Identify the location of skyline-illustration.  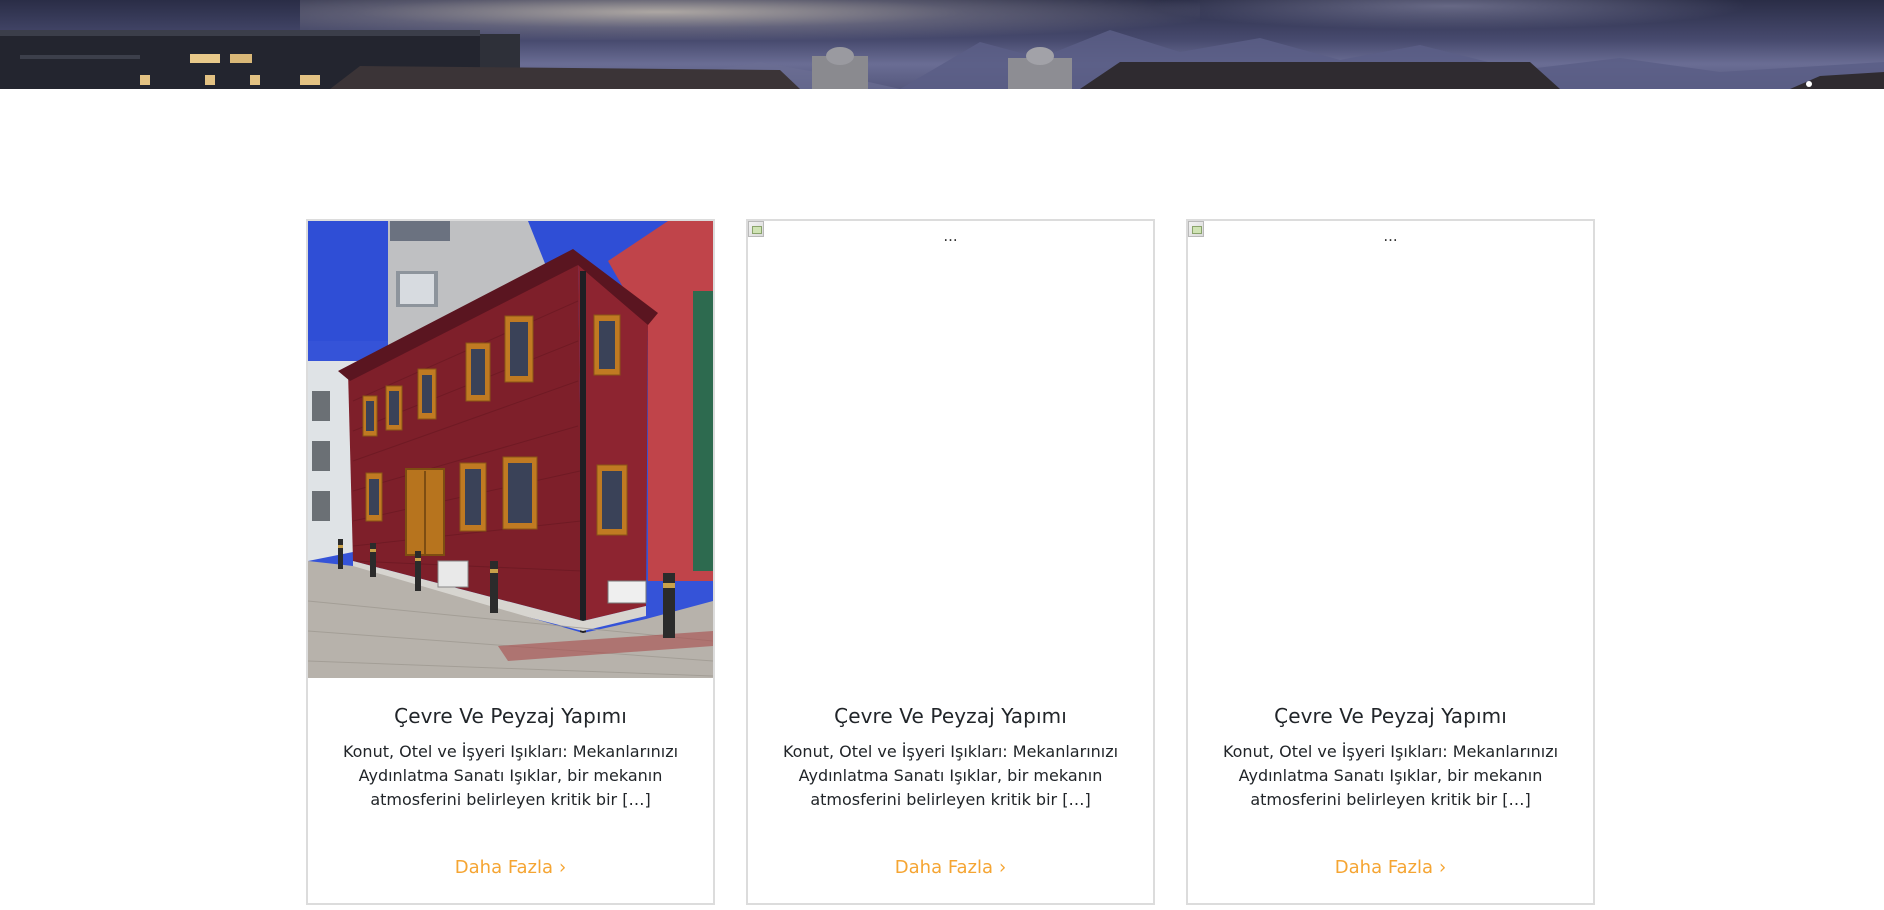
(942, 59).